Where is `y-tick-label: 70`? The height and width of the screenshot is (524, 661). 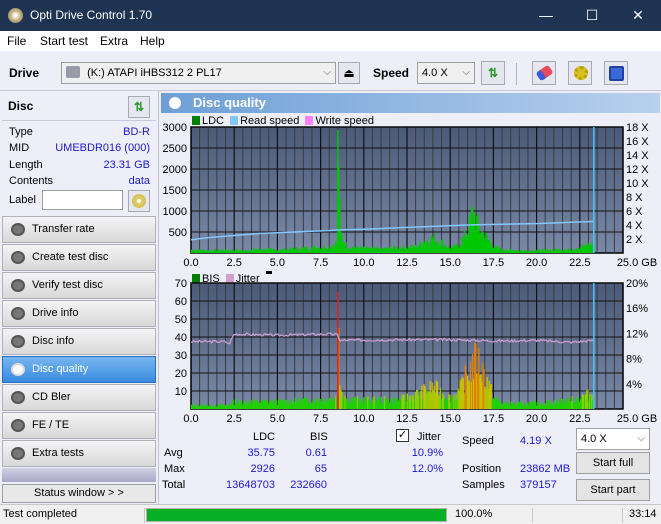
y-tick-label: 70 is located at coordinates (181, 284).